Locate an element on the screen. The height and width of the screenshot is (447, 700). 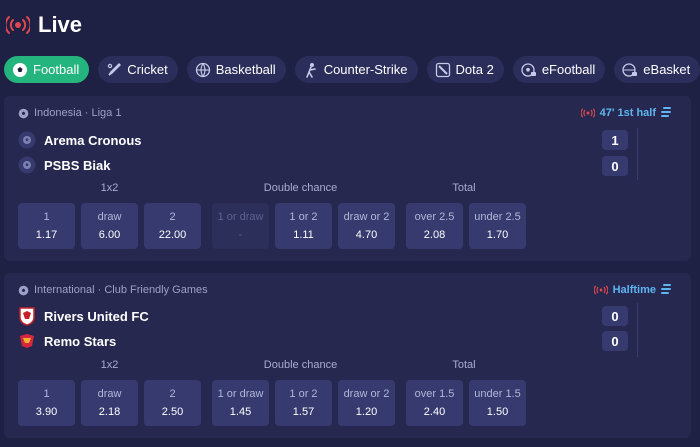
tab-counter-strike: Counter-Strike is located at coordinates (356, 69).